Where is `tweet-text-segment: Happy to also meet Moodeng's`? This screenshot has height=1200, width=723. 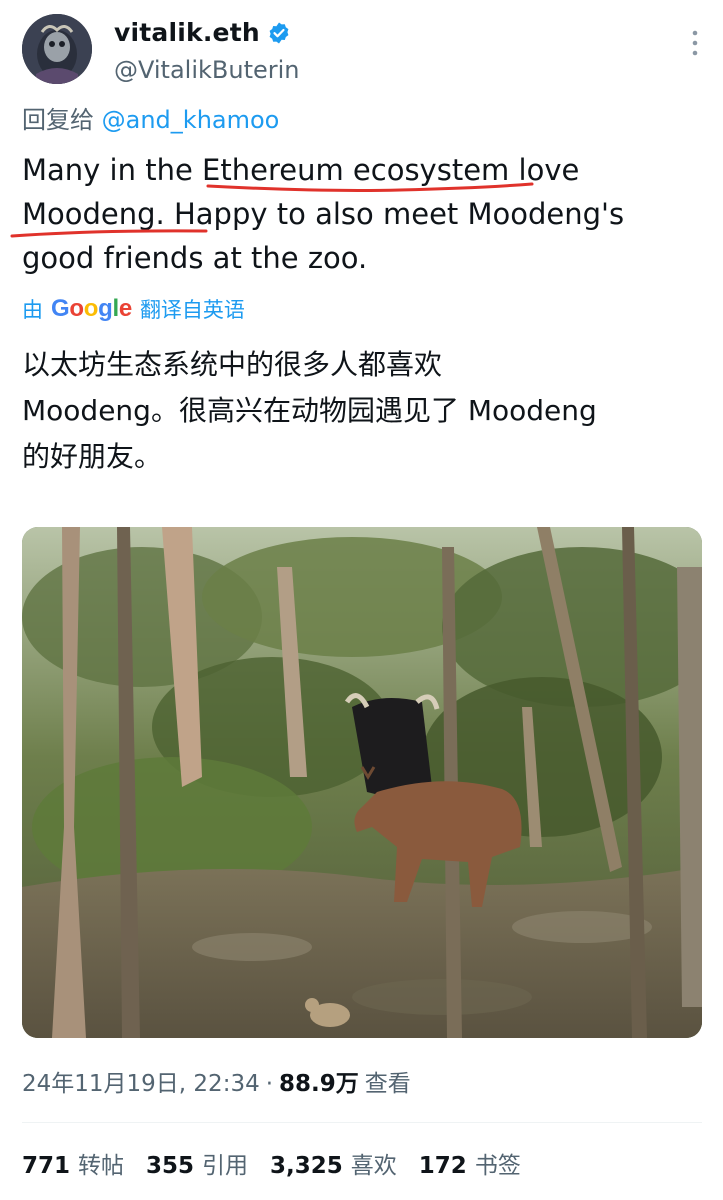 tweet-text-segment: Happy to also meet Moodeng's is located at coordinates (394, 214).